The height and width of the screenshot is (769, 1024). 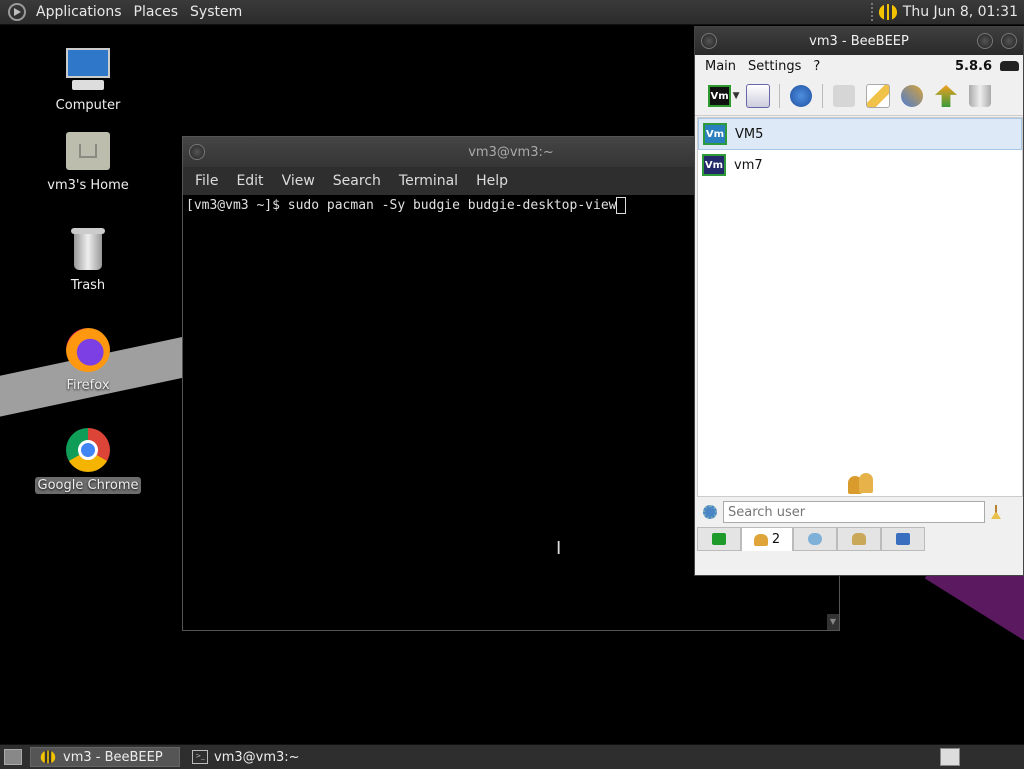 I want to click on clear-search-broom-icon, so click(x=996, y=512).